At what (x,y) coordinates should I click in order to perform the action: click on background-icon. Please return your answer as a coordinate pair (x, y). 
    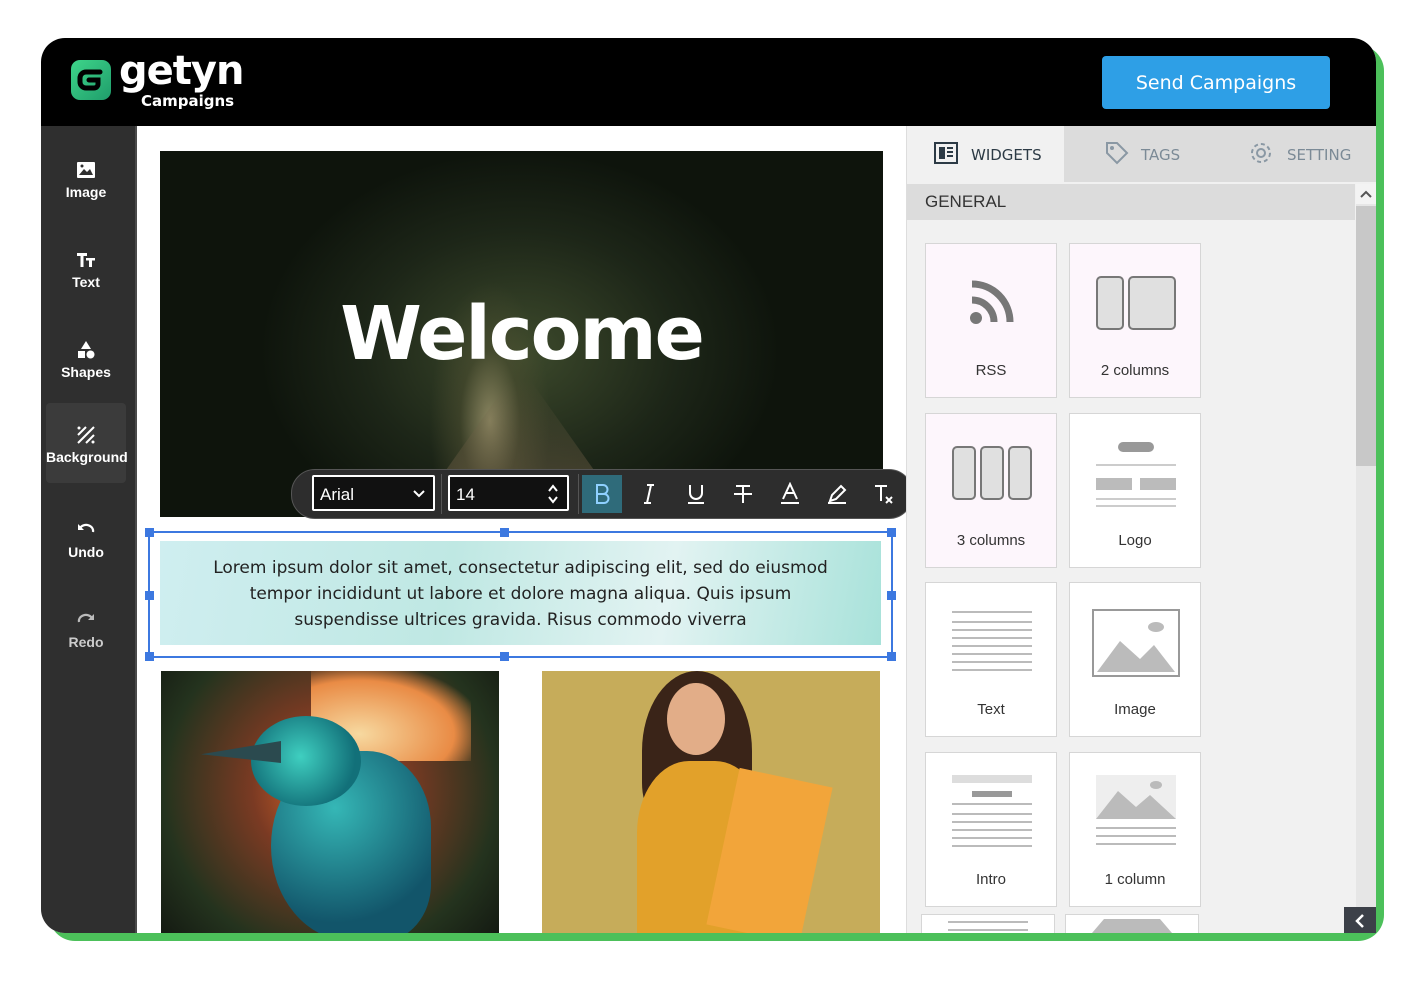
    Looking at the image, I should click on (86, 435).